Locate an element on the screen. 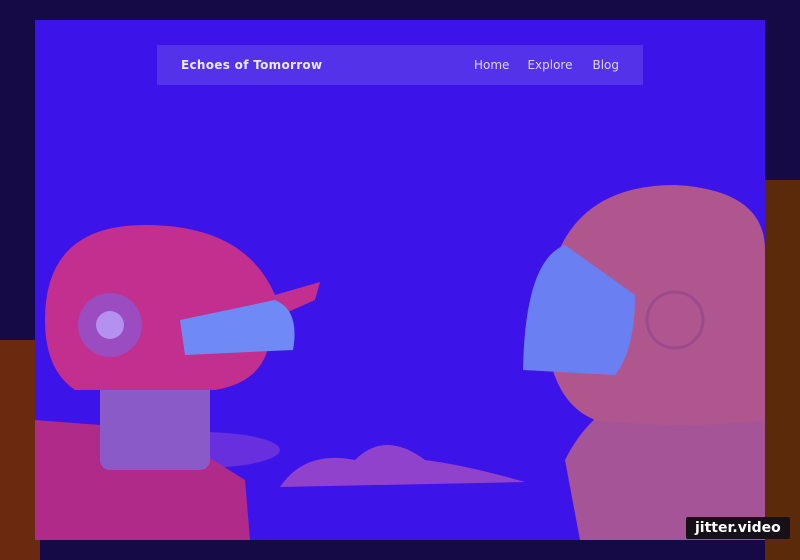 This screenshot has width=800, height=560. brand-logo: Echoes of Tomorrow is located at coordinates (251, 65).